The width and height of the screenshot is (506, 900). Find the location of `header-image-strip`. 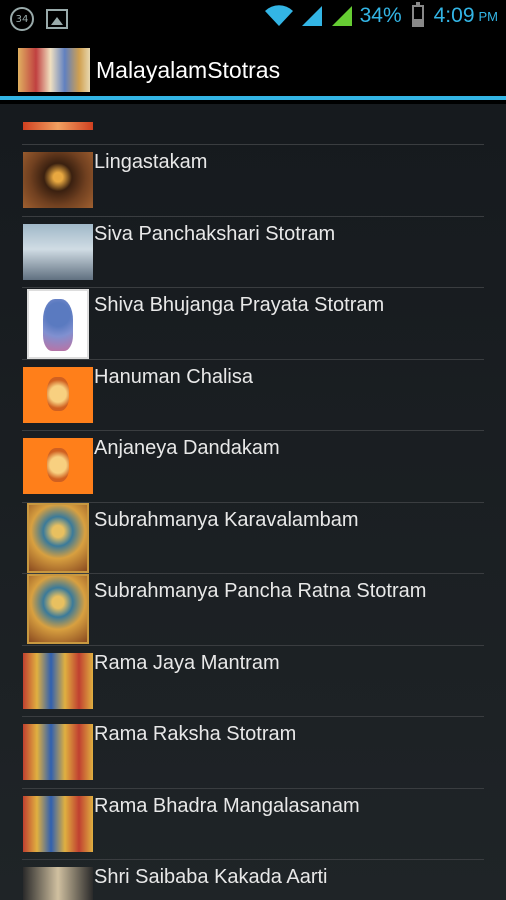

header-image-strip is located at coordinates (58, 126).